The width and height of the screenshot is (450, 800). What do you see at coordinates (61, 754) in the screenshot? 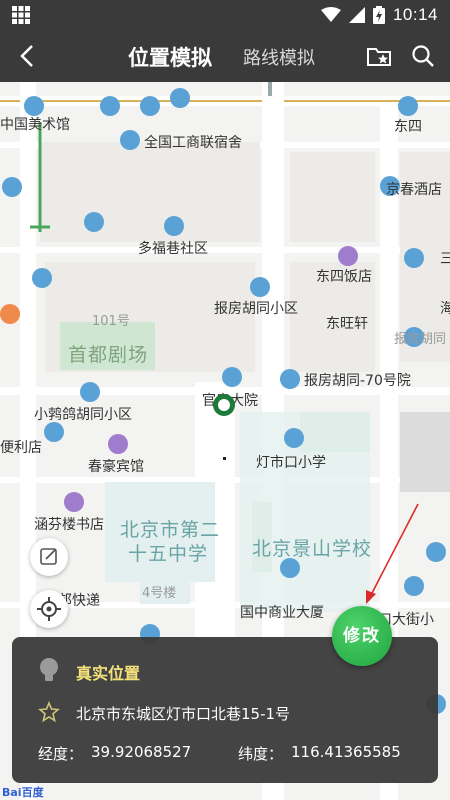
I see `longitude-label: 经度：` at bounding box center [61, 754].